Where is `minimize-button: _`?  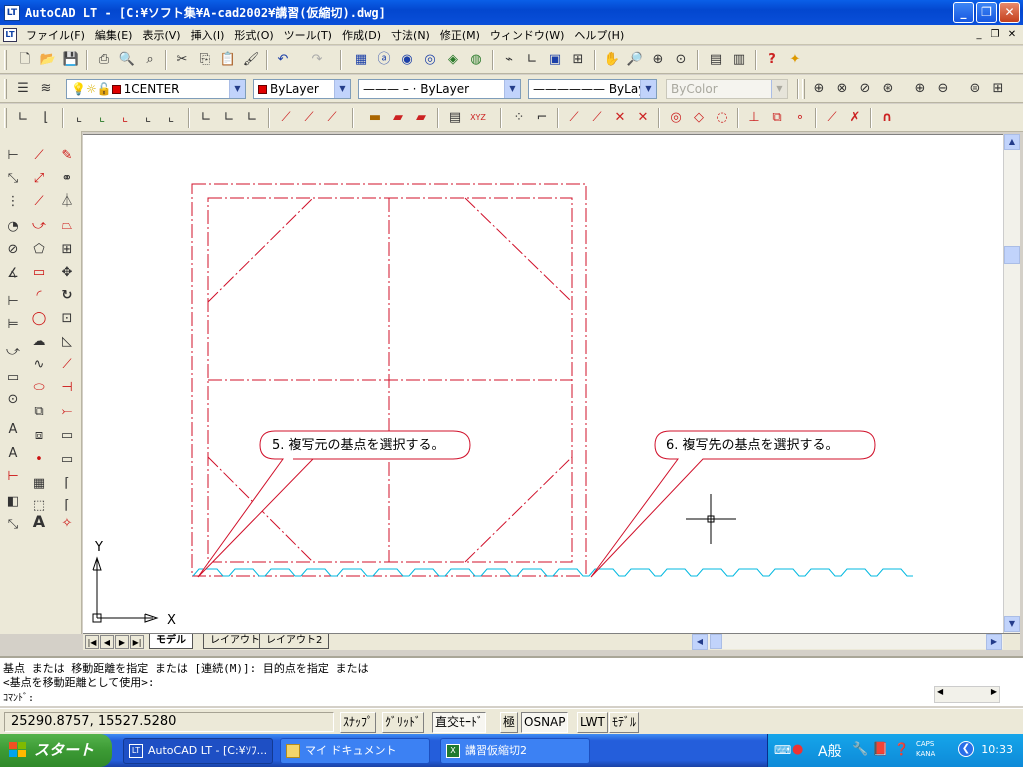
minimize-button: _ is located at coordinates (963, 12).